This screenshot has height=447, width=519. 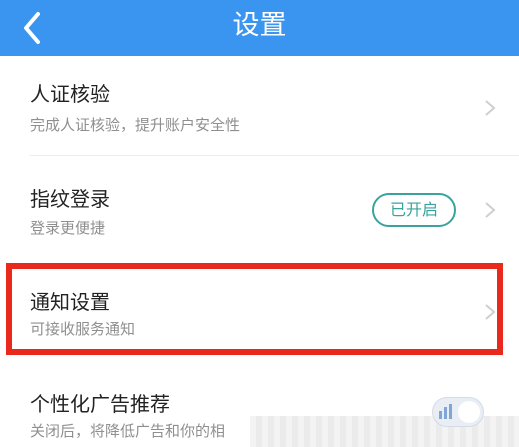 What do you see at coordinates (128, 431) in the screenshot?
I see `row-subtitle: 关闭后，将降低广告和你的相` at bounding box center [128, 431].